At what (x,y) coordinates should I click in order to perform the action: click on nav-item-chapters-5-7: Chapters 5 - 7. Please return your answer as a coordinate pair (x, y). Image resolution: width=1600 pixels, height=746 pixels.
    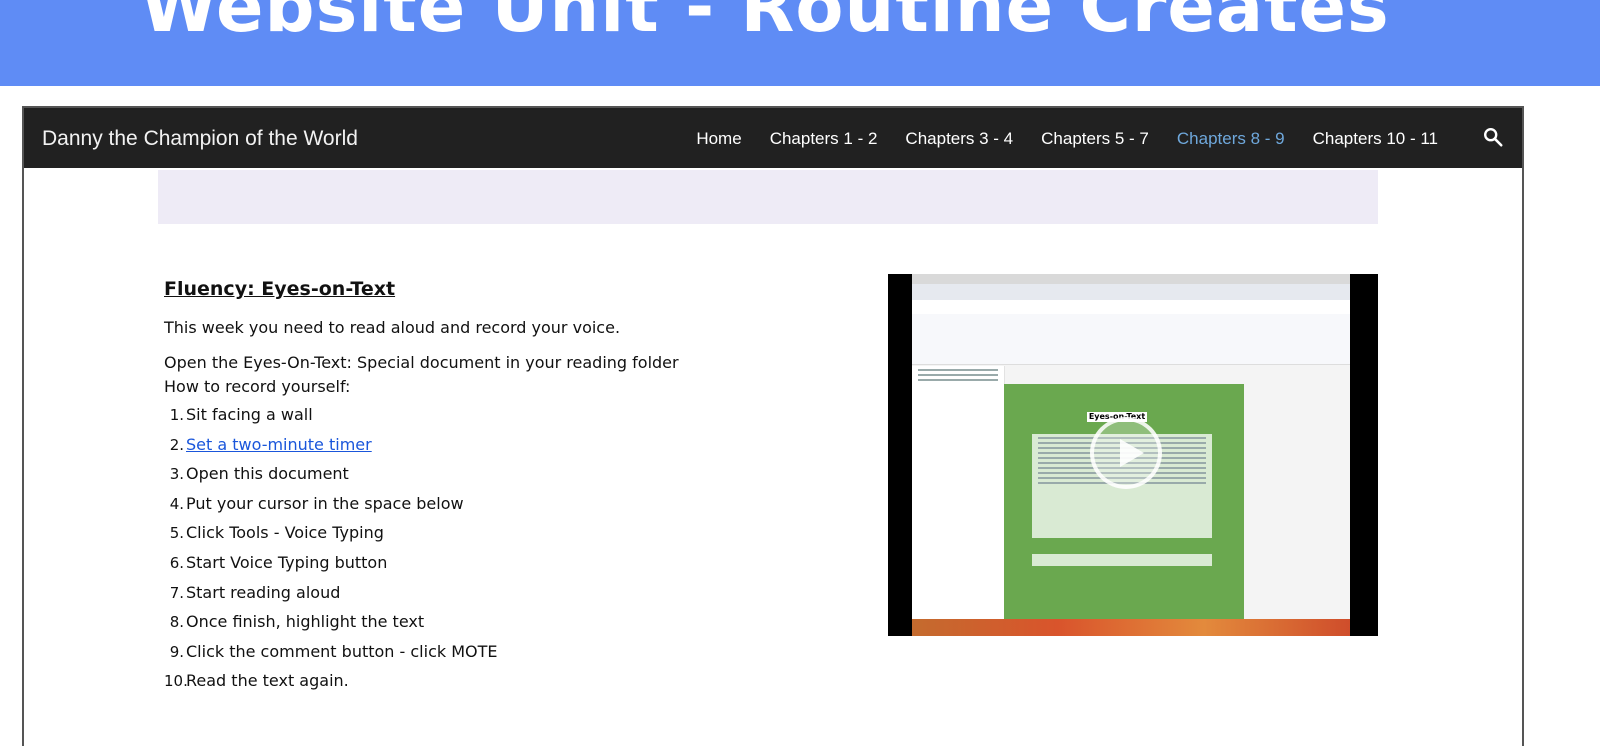
    Looking at the image, I should click on (1095, 139).